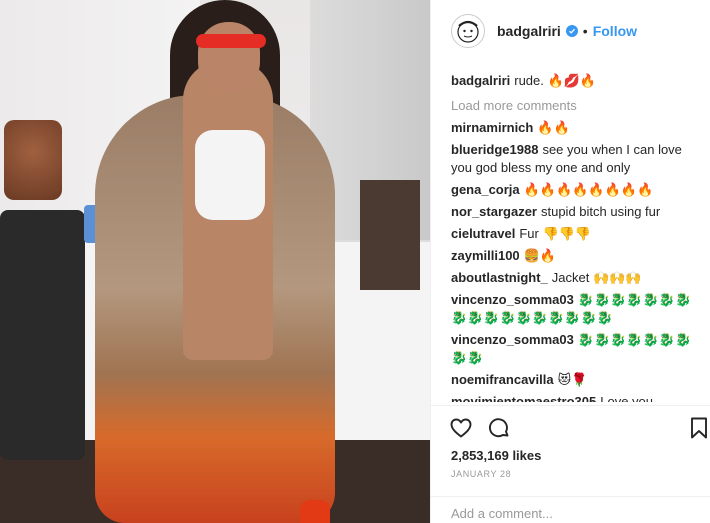  I want to click on comment-icon, so click(499, 428).